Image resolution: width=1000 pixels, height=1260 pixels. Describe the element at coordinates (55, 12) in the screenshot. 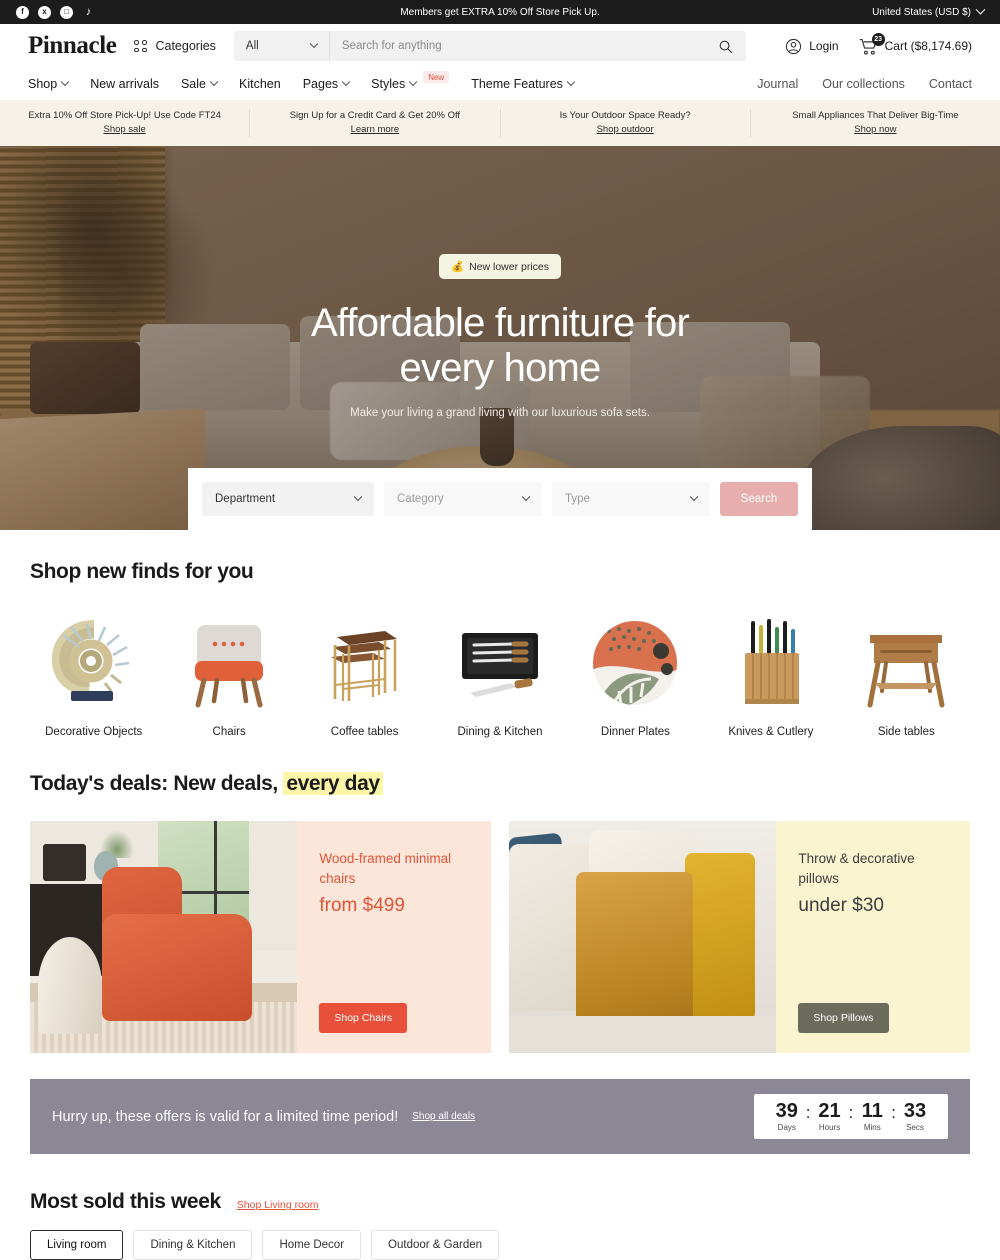

I see `social-links: f x □ ♪` at that location.